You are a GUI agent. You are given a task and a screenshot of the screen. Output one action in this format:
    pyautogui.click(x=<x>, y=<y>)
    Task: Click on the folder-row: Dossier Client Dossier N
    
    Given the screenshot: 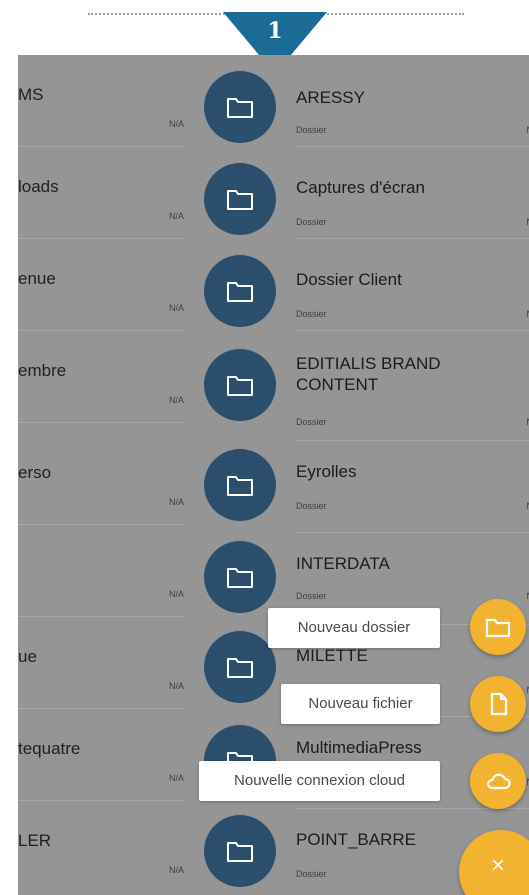 What is the action you would take?
    pyautogui.click(x=366, y=285)
    